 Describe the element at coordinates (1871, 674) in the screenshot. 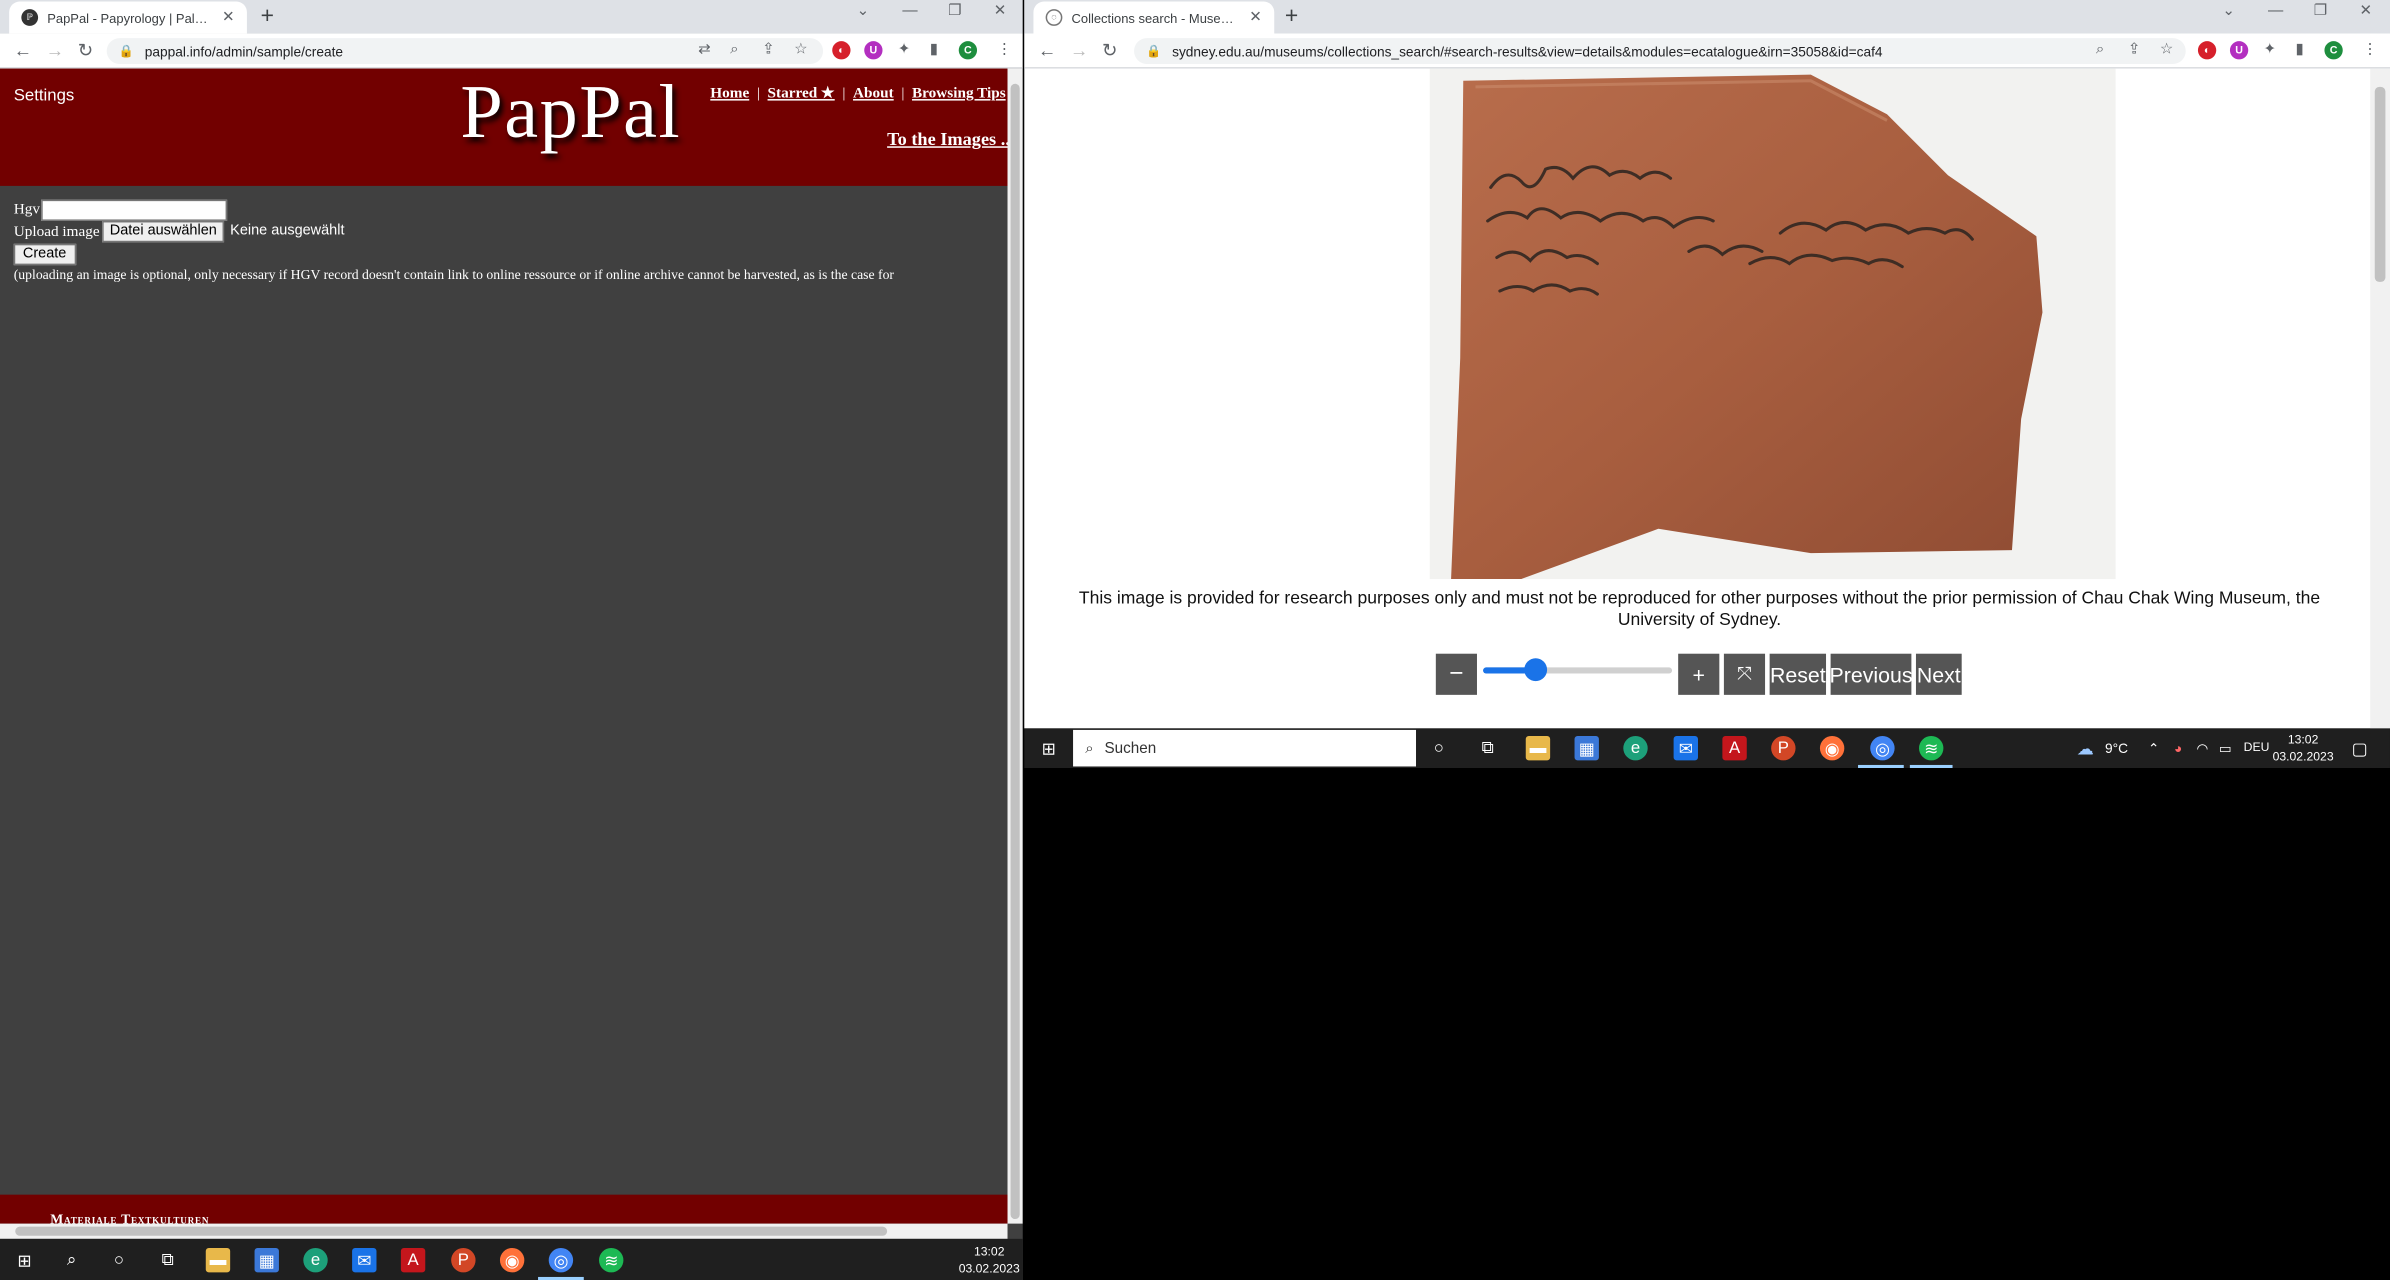

I see `previous-button: Previous` at that location.